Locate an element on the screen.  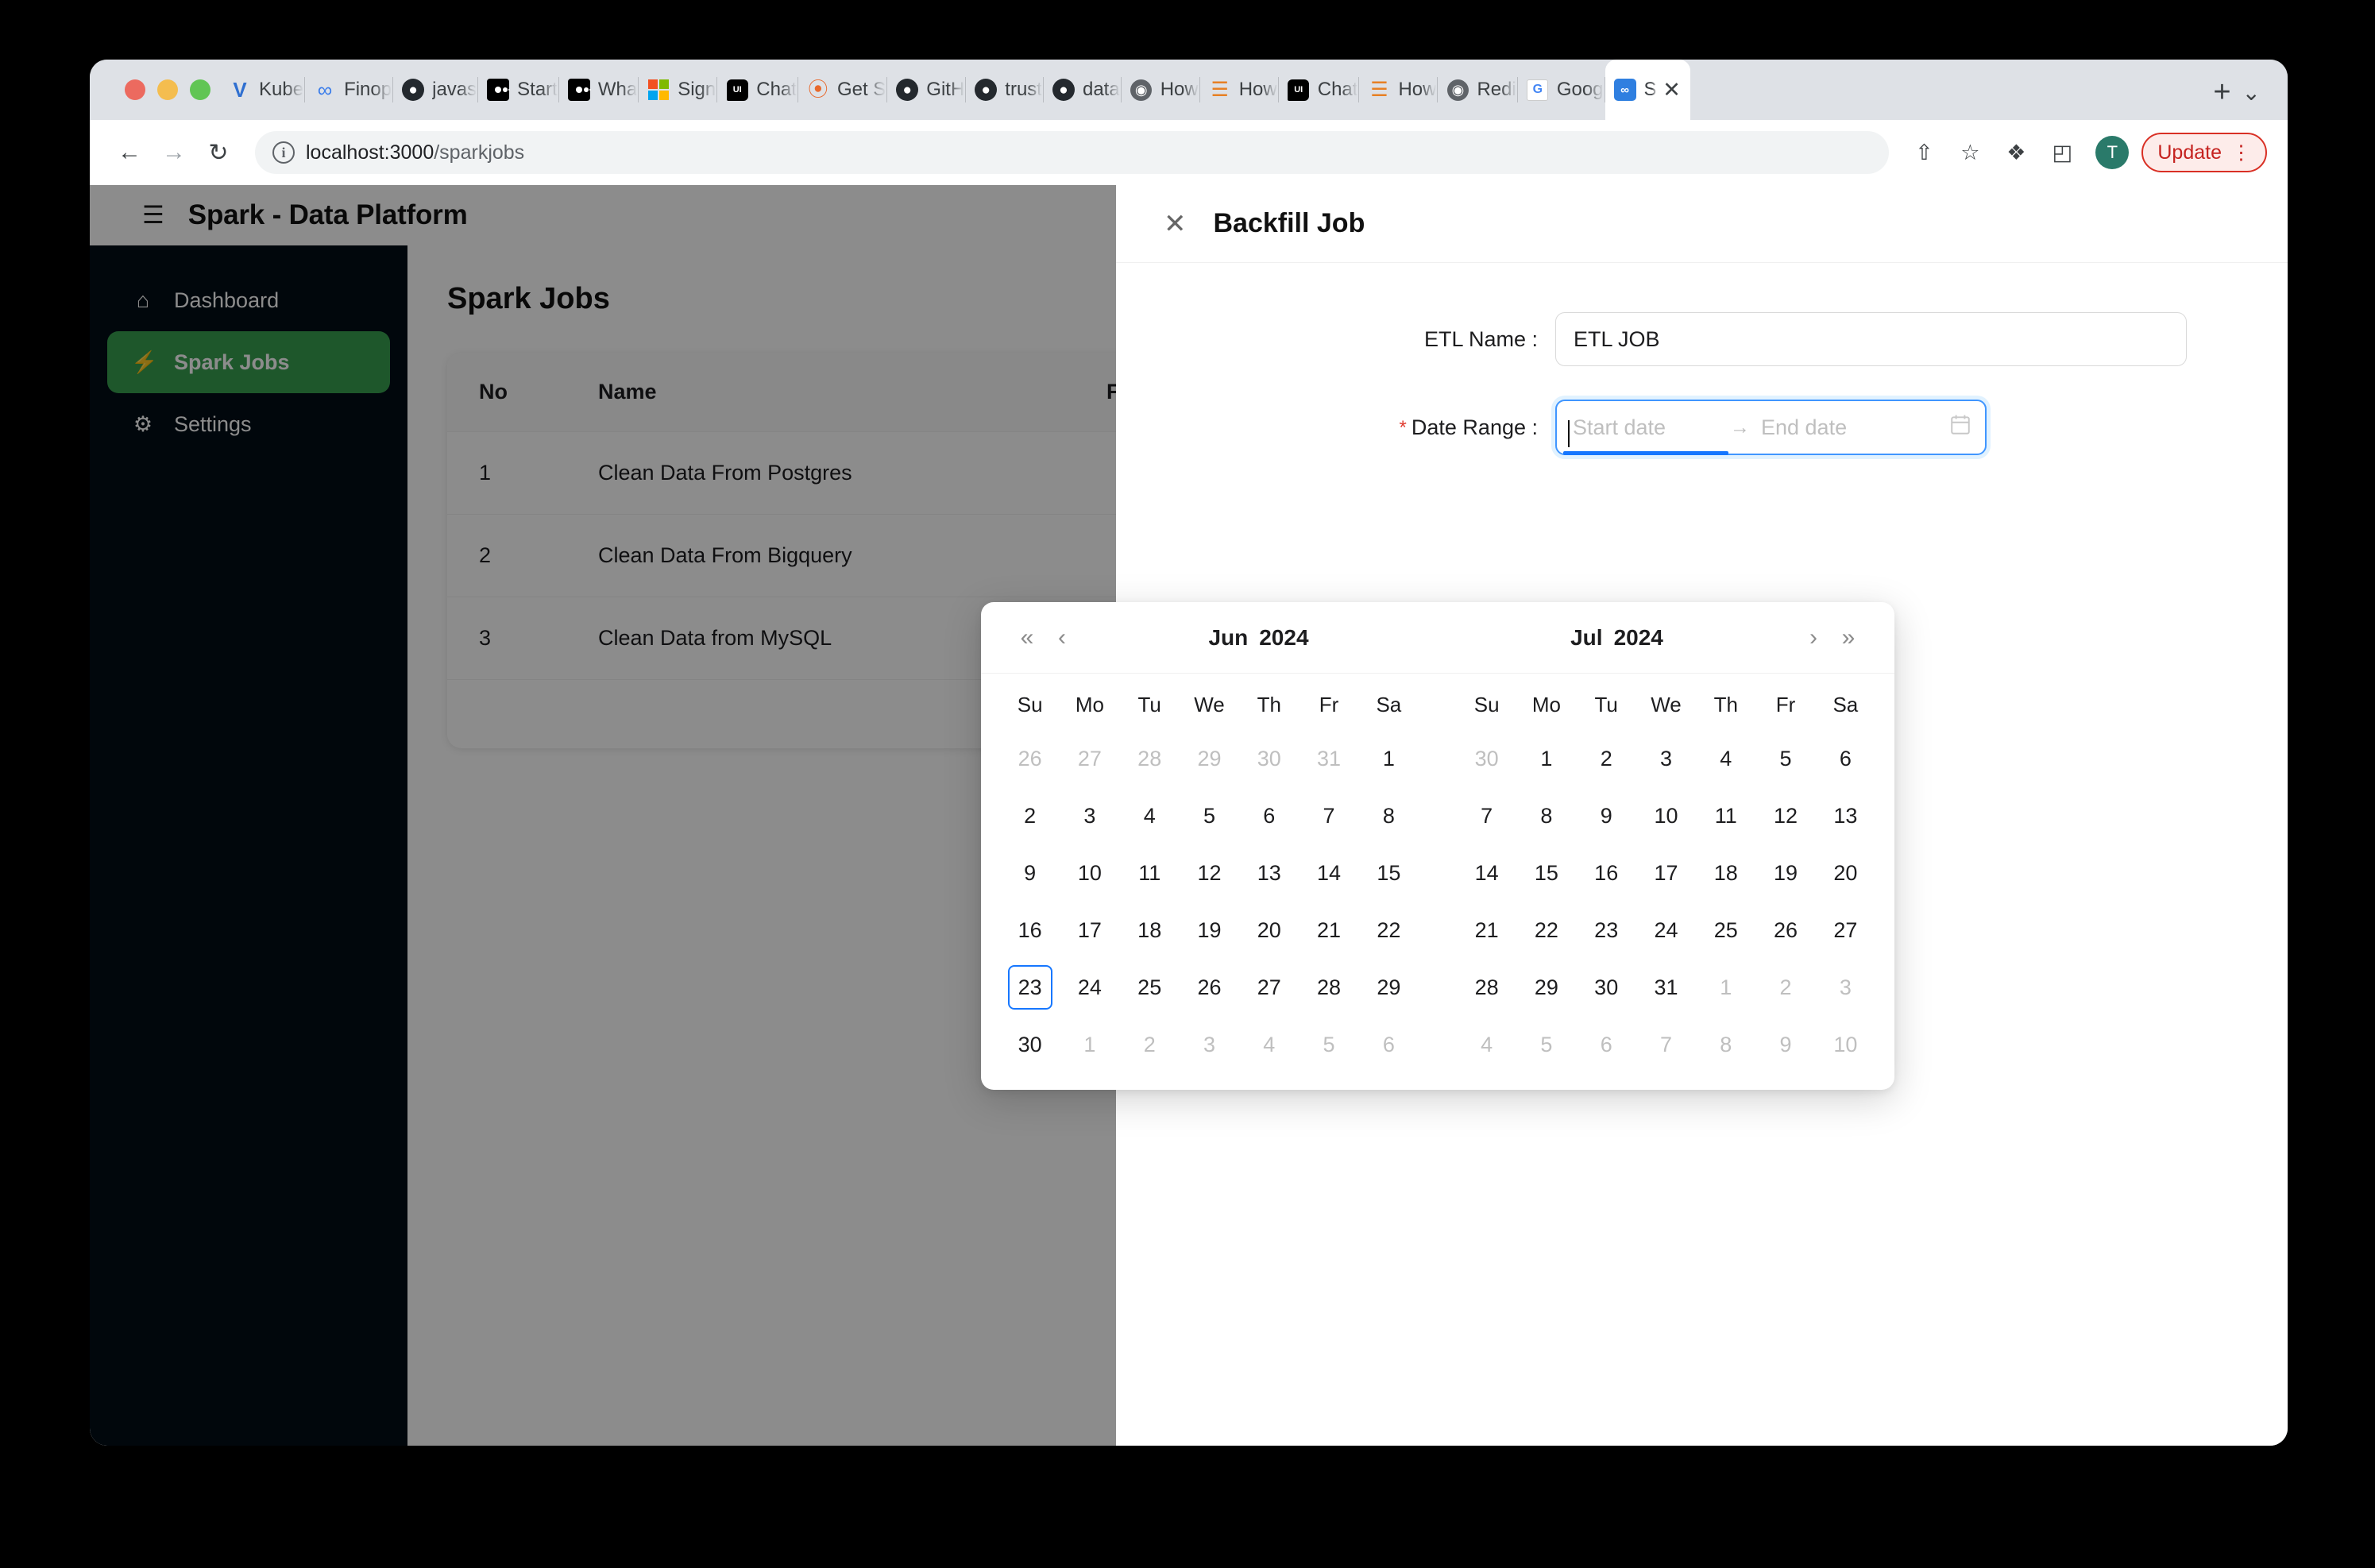
super-next-year-icon: » is located at coordinates (1848, 637).